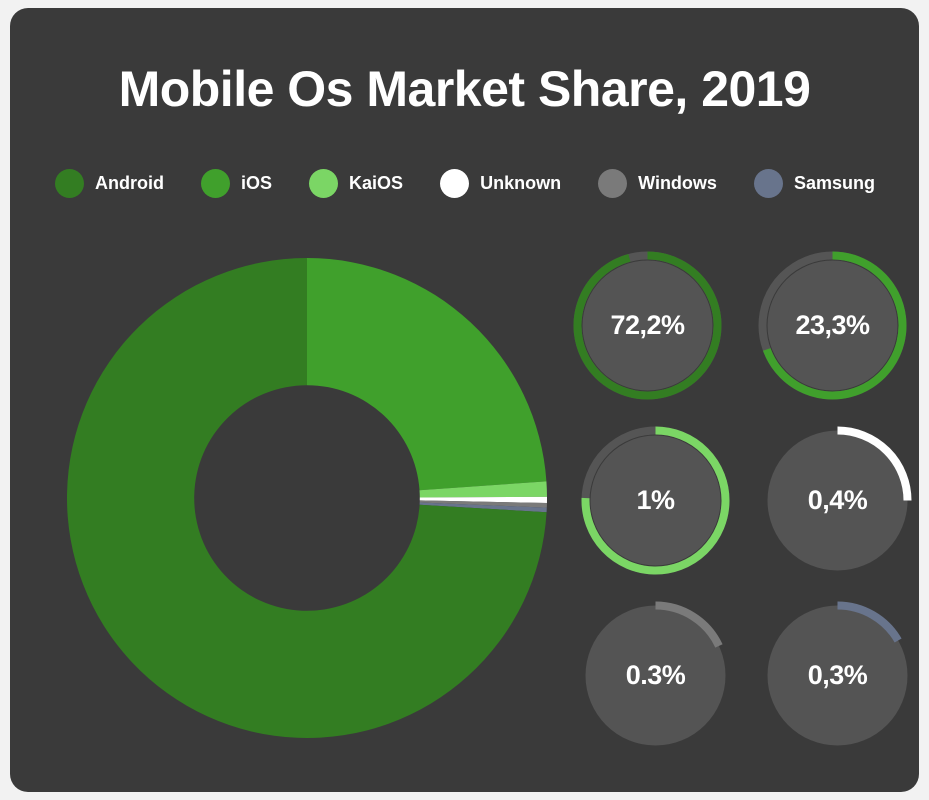  I want to click on gauge-kaios: 1%, so click(655, 500).